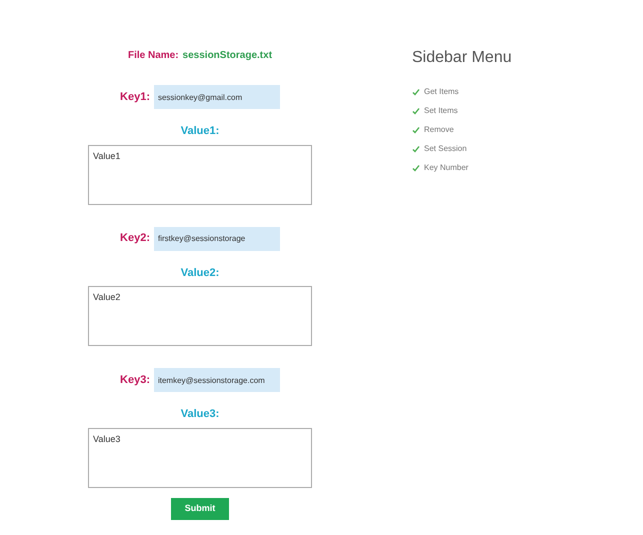 The width and height of the screenshot is (643, 535). I want to click on key-label: Key3:, so click(135, 380).